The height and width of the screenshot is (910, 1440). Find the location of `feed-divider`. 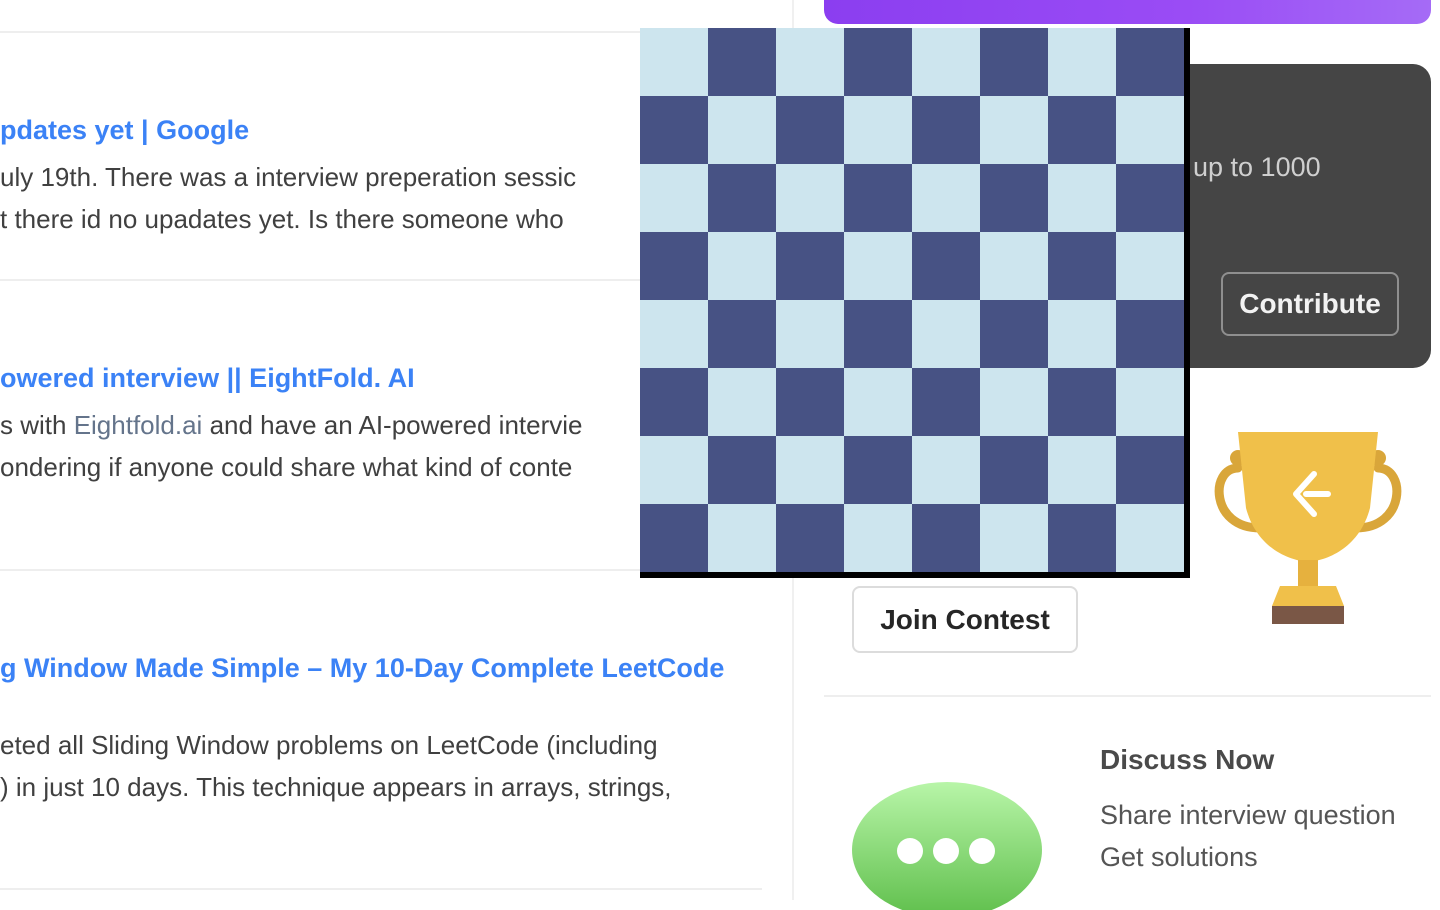

feed-divider is located at coordinates (381, 889).